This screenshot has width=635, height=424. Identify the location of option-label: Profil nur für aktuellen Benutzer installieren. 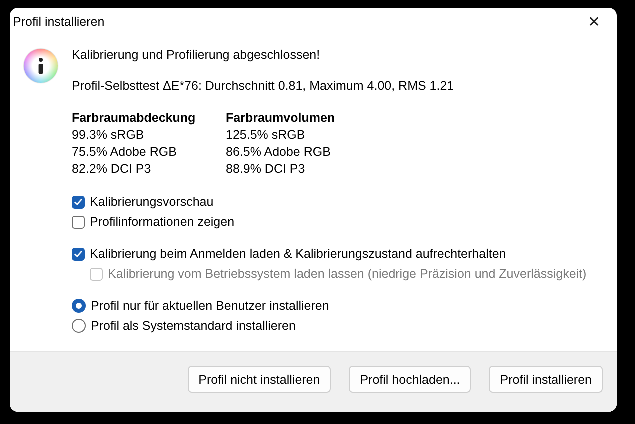
(210, 306).